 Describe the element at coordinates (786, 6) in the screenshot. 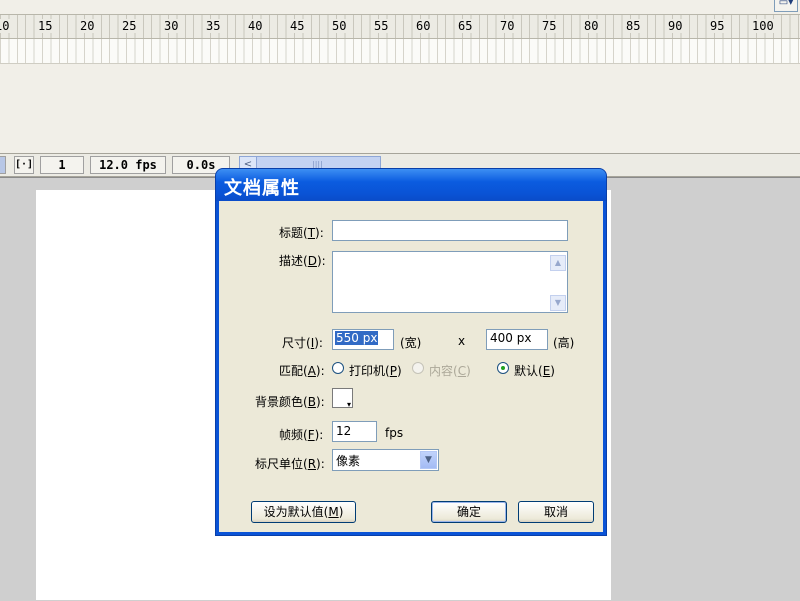

I see `panel-menu-icon: ▭▾` at that location.